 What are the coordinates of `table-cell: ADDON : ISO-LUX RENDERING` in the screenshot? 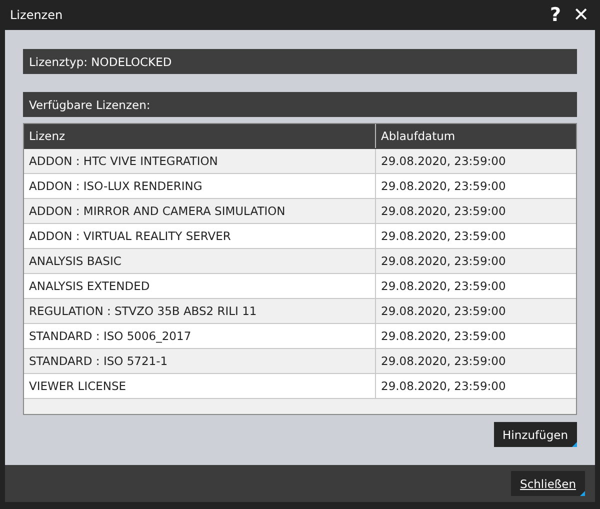 It's located at (200, 186).